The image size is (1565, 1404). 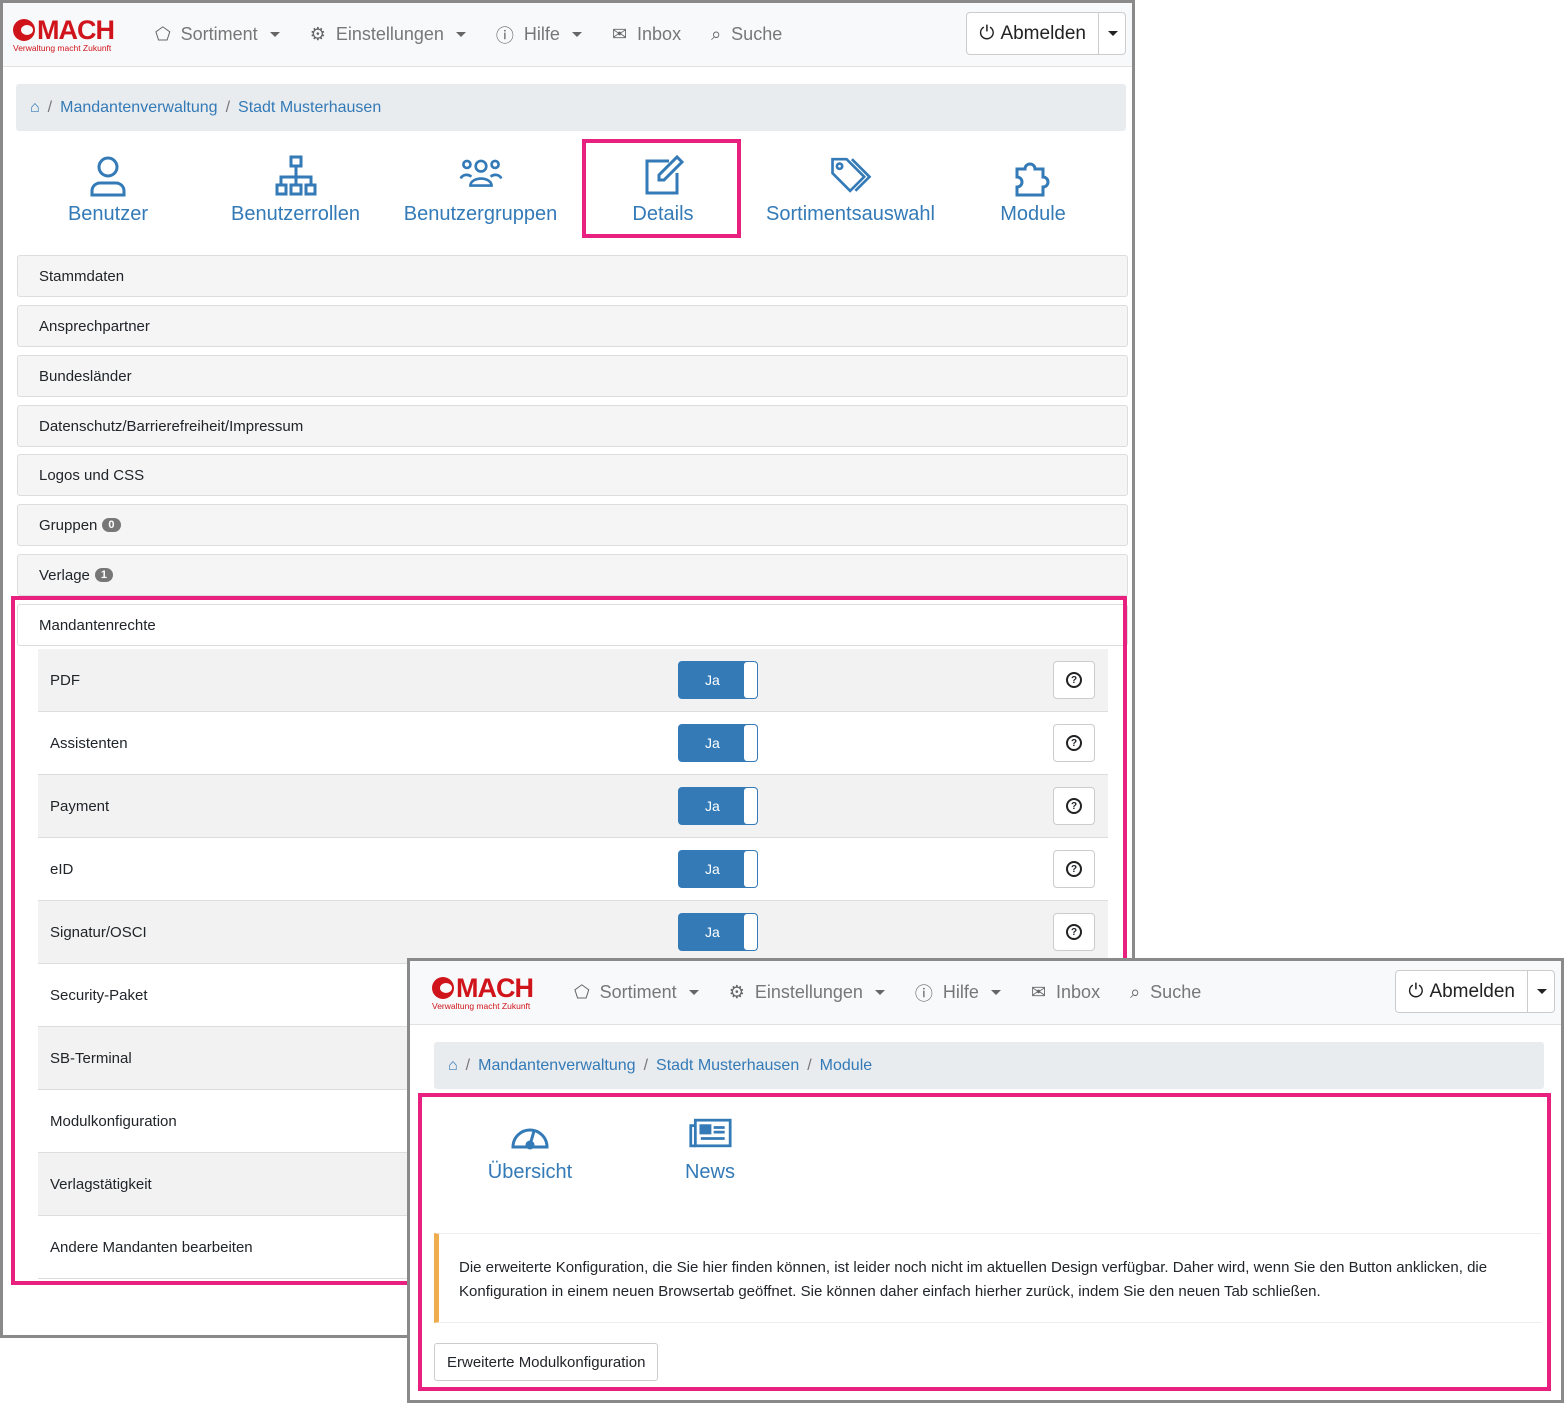 What do you see at coordinates (103, 575) in the screenshot?
I see `count-badge: 1` at bounding box center [103, 575].